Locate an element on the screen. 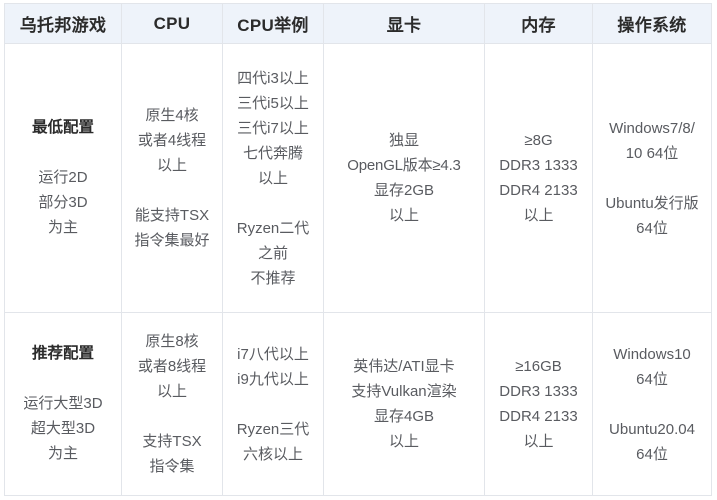  cpu-example-line: 之前 is located at coordinates (272, 253).